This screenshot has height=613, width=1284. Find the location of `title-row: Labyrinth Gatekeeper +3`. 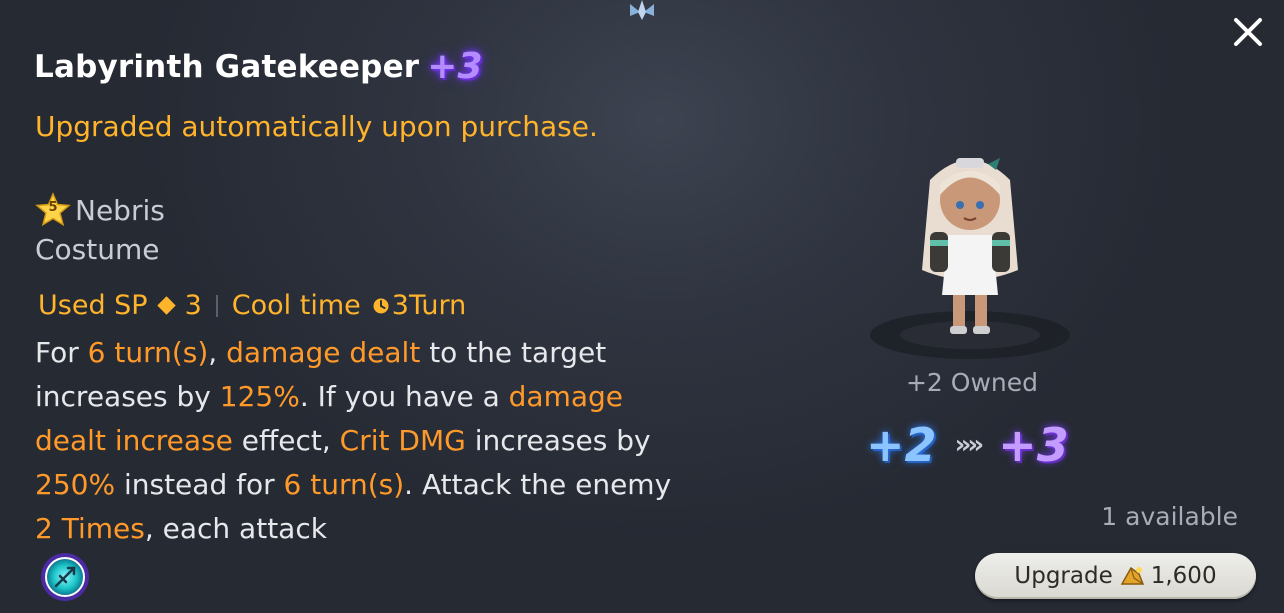

title-row: Labyrinth Gatekeeper +3 is located at coordinates (258, 66).